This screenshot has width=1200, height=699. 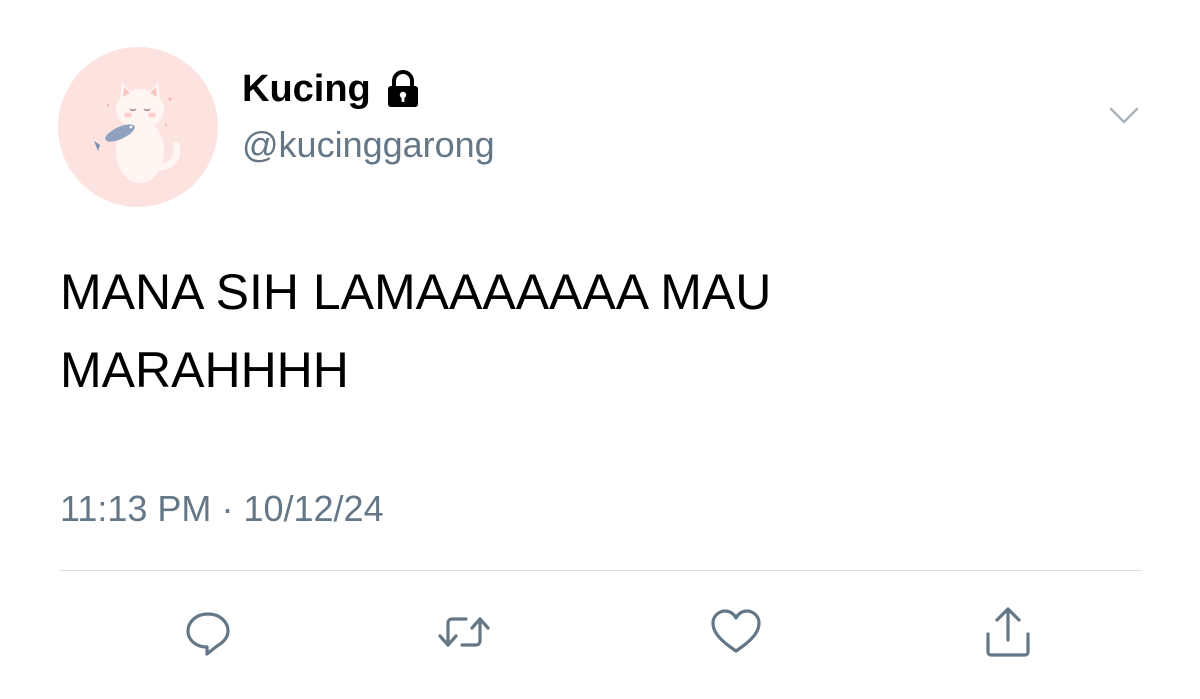 What do you see at coordinates (306, 89) in the screenshot?
I see `display-name: Kucing` at bounding box center [306, 89].